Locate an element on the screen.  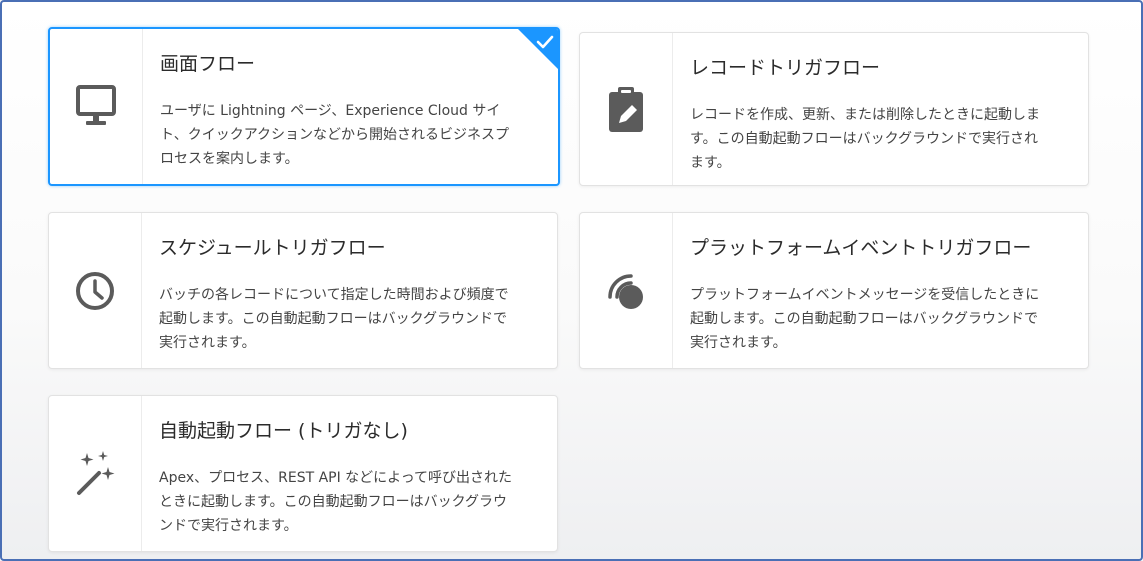
autolaunched-flow-icon-cell is located at coordinates (95, 473).